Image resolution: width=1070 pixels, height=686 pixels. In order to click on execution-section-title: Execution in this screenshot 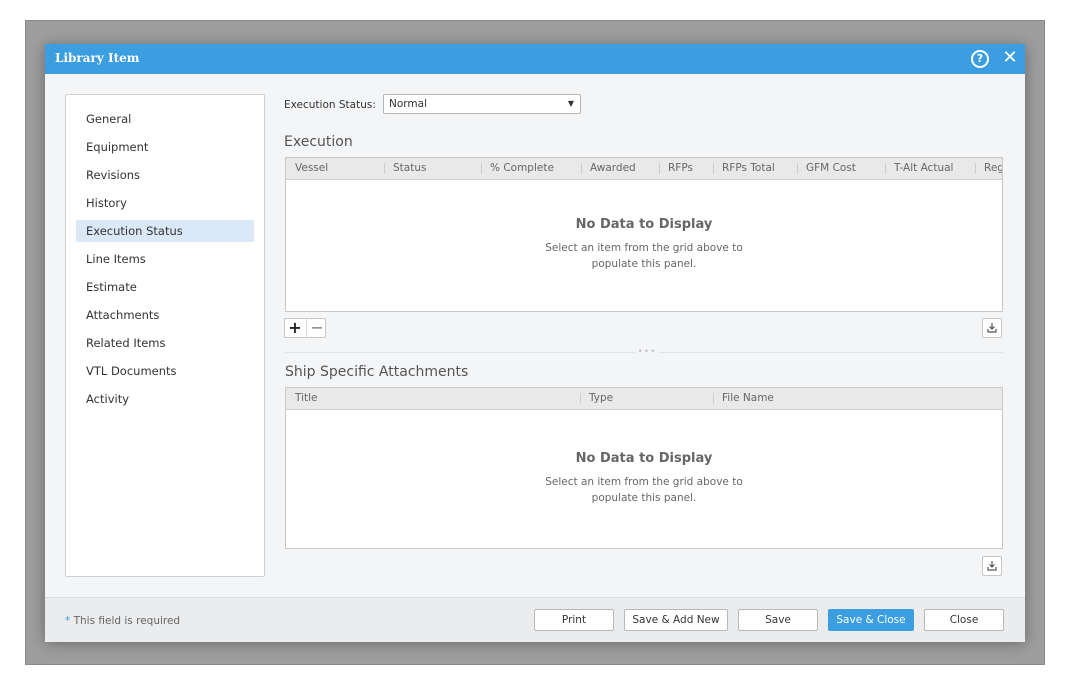, I will do `click(318, 142)`.